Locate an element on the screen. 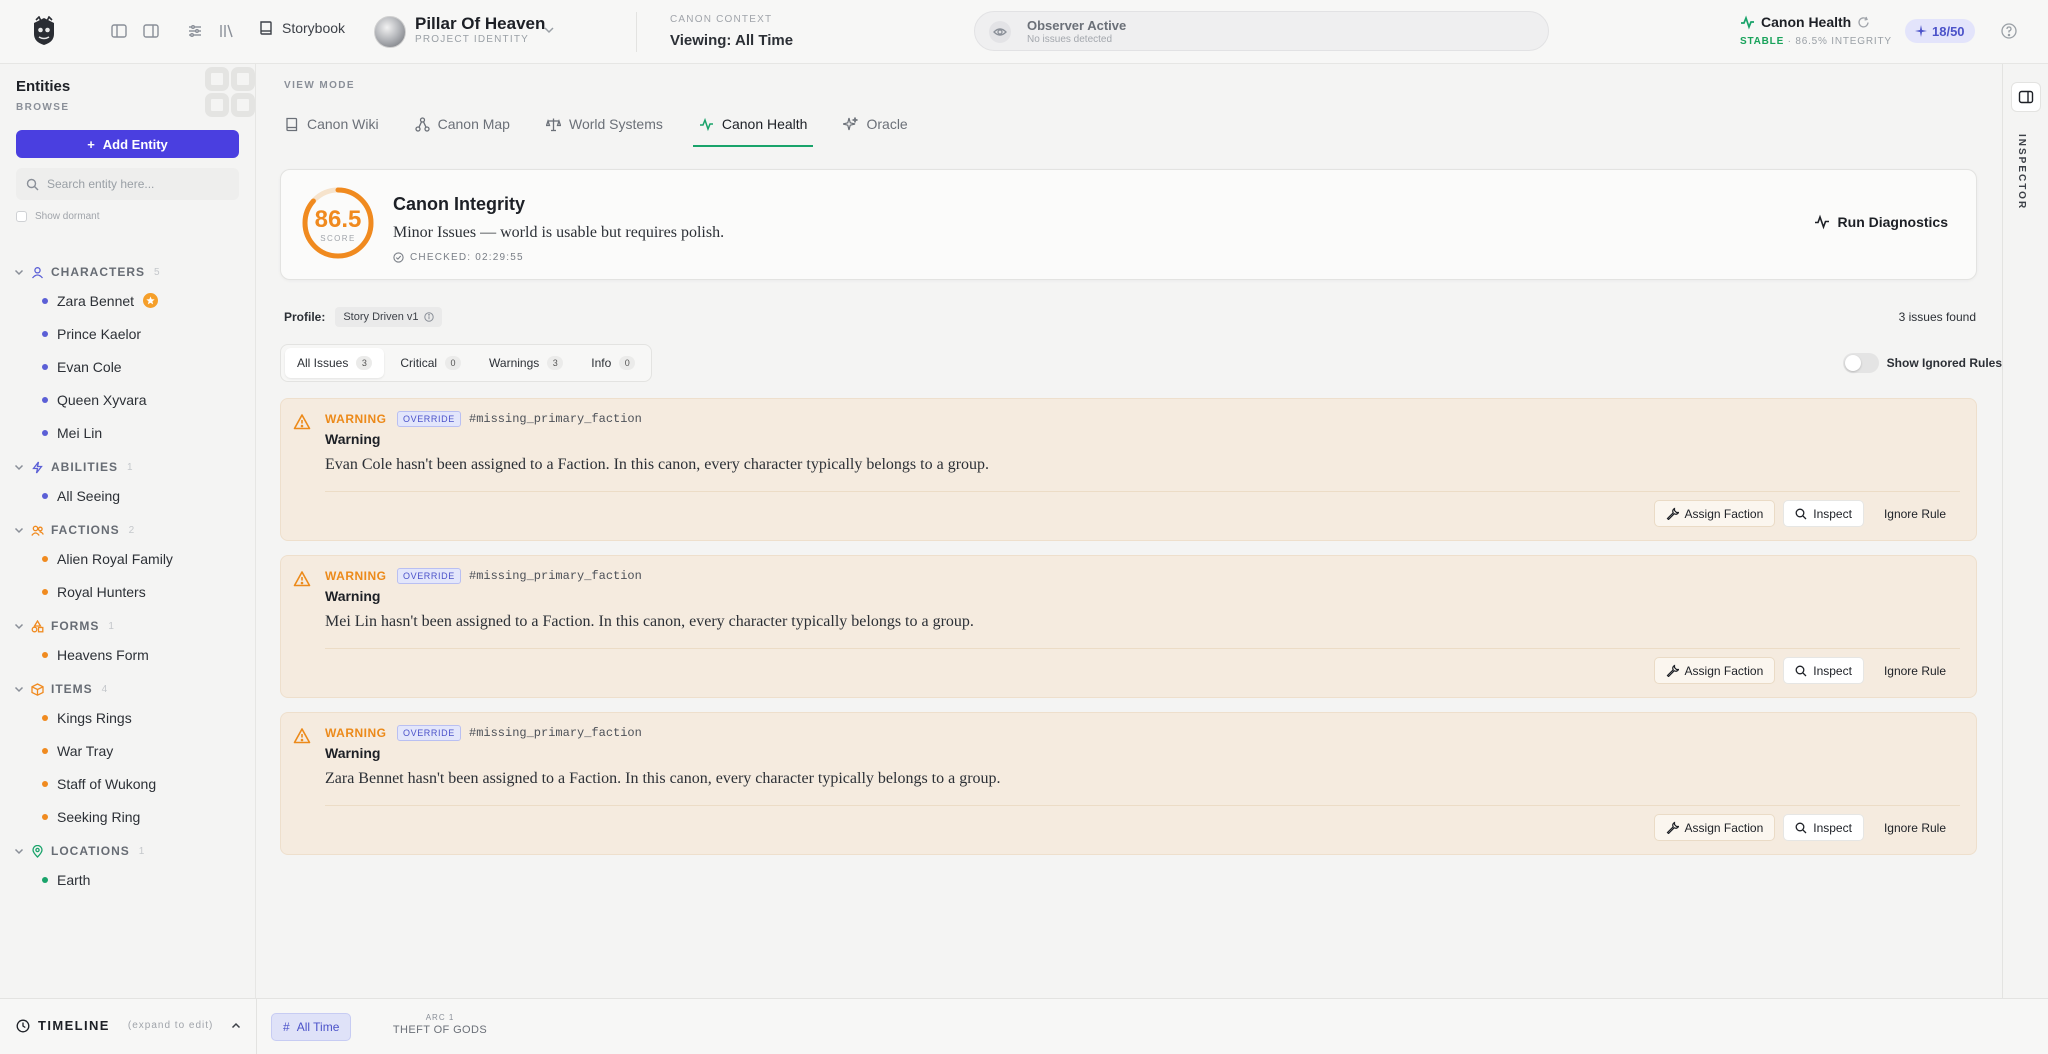 The width and height of the screenshot is (2048, 1054). search-input is located at coordinates (137, 184).